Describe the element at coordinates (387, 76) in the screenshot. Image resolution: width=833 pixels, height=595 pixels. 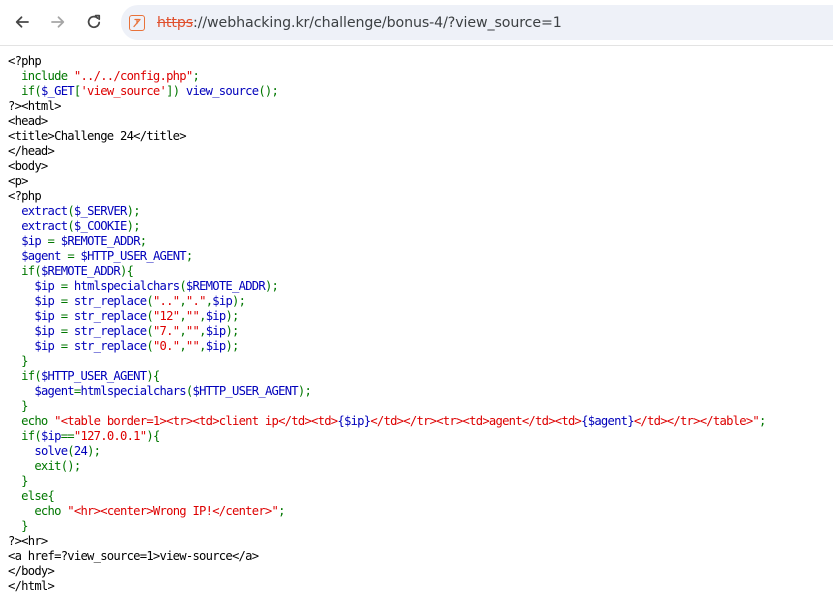
I see `source-line: include "../../config.php";` at that location.